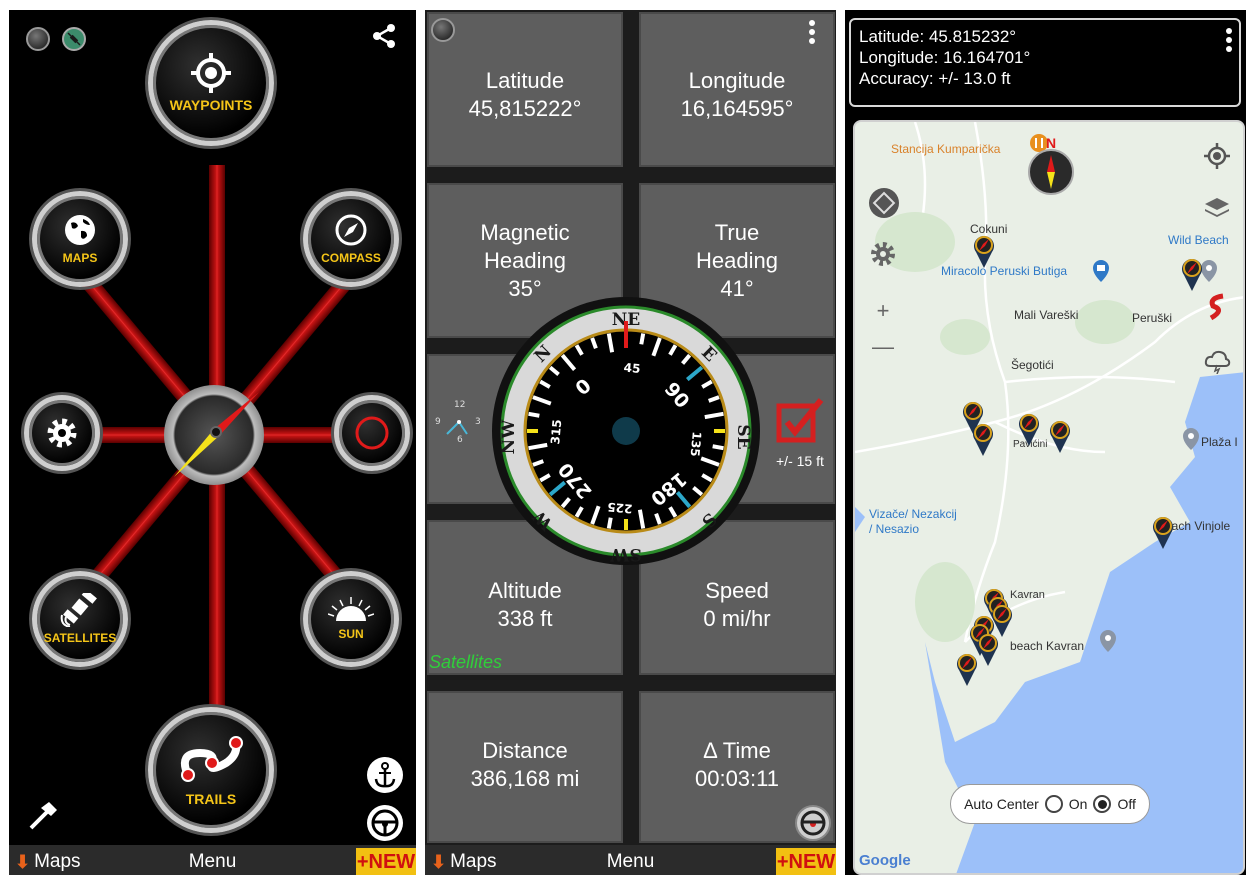  What do you see at coordinates (883, 311) in the screenshot?
I see `zoom-in-button: +` at bounding box center [883, 311].